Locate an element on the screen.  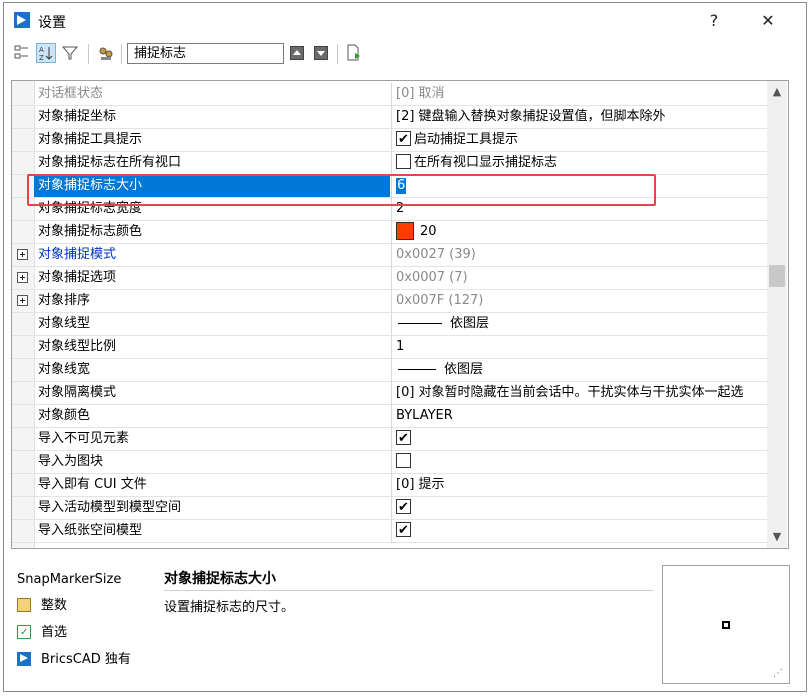
property-name: 对象捕捉坐标 is located at coordinates (77, 116).